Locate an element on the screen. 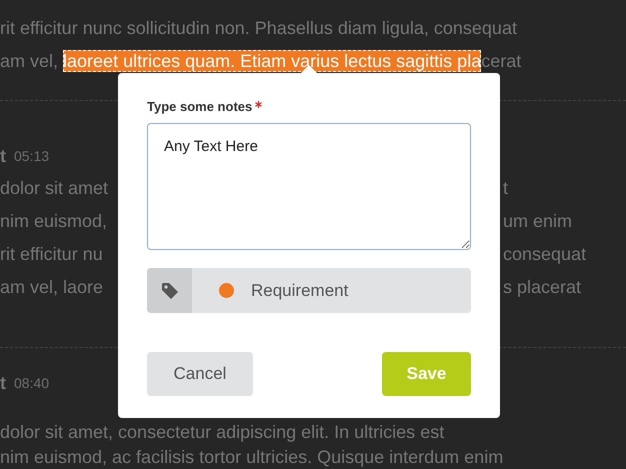  paragraph-text: consequat is located at coordinates (544, 254).